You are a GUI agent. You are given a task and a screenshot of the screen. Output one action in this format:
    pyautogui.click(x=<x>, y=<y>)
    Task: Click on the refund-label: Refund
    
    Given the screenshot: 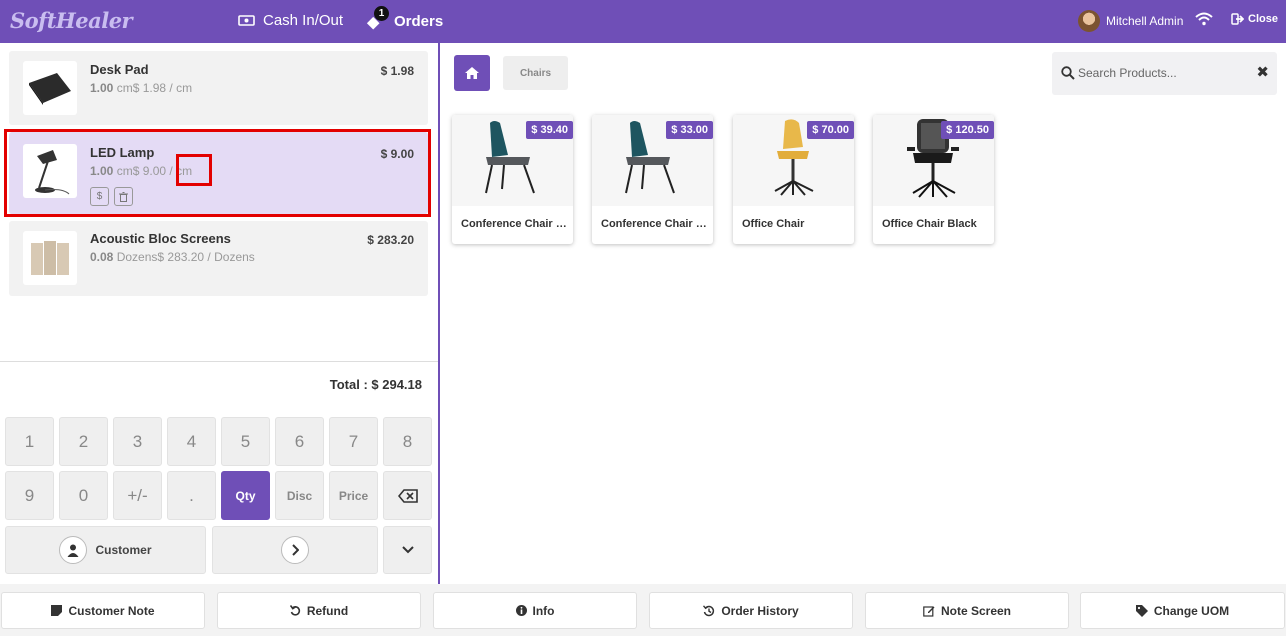 What is the action you would take?
    pyautogui.click(x=327, y=610)
    